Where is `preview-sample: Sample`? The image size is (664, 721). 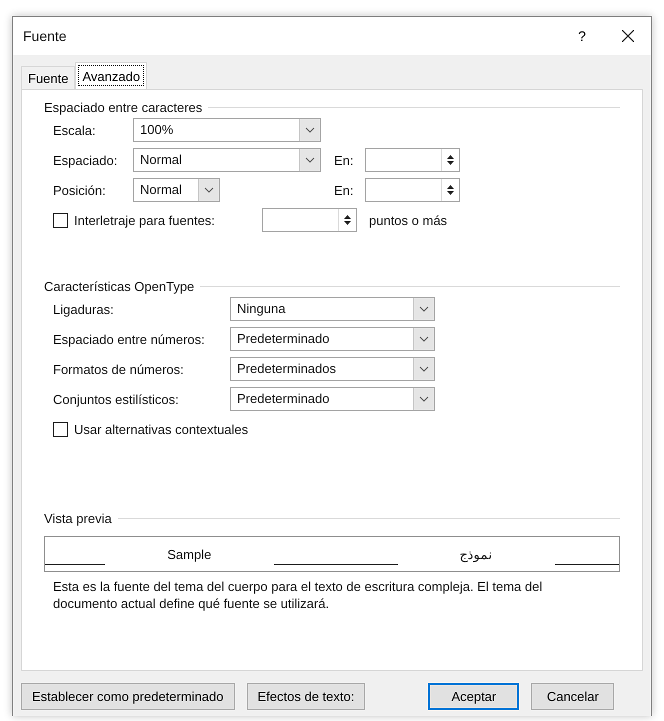
preview-sample: Sample is located at coordinates (189, 554).